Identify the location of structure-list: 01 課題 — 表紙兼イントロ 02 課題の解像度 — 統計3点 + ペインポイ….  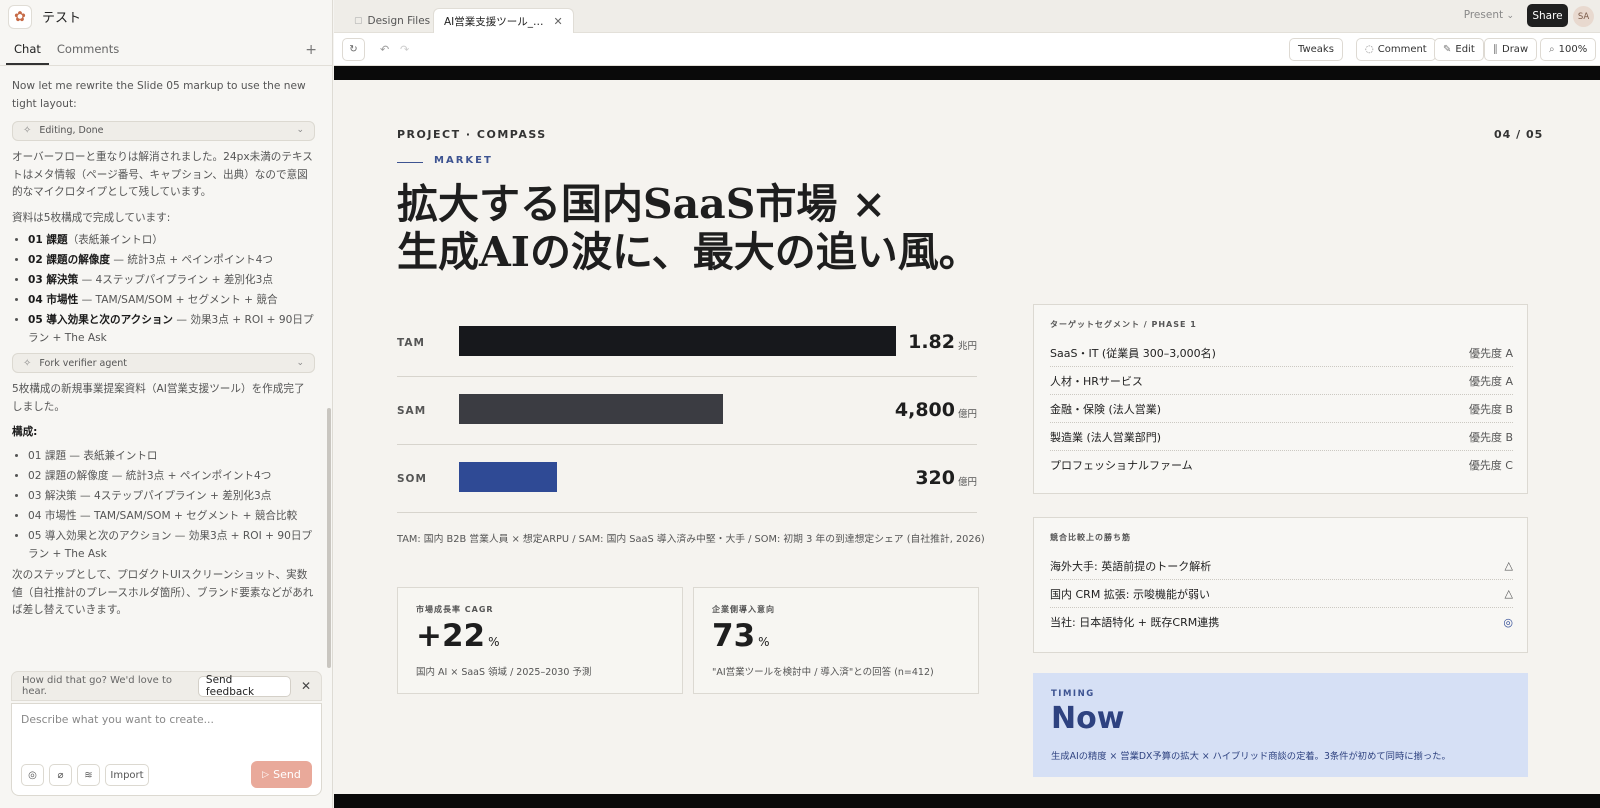
(163, 505).